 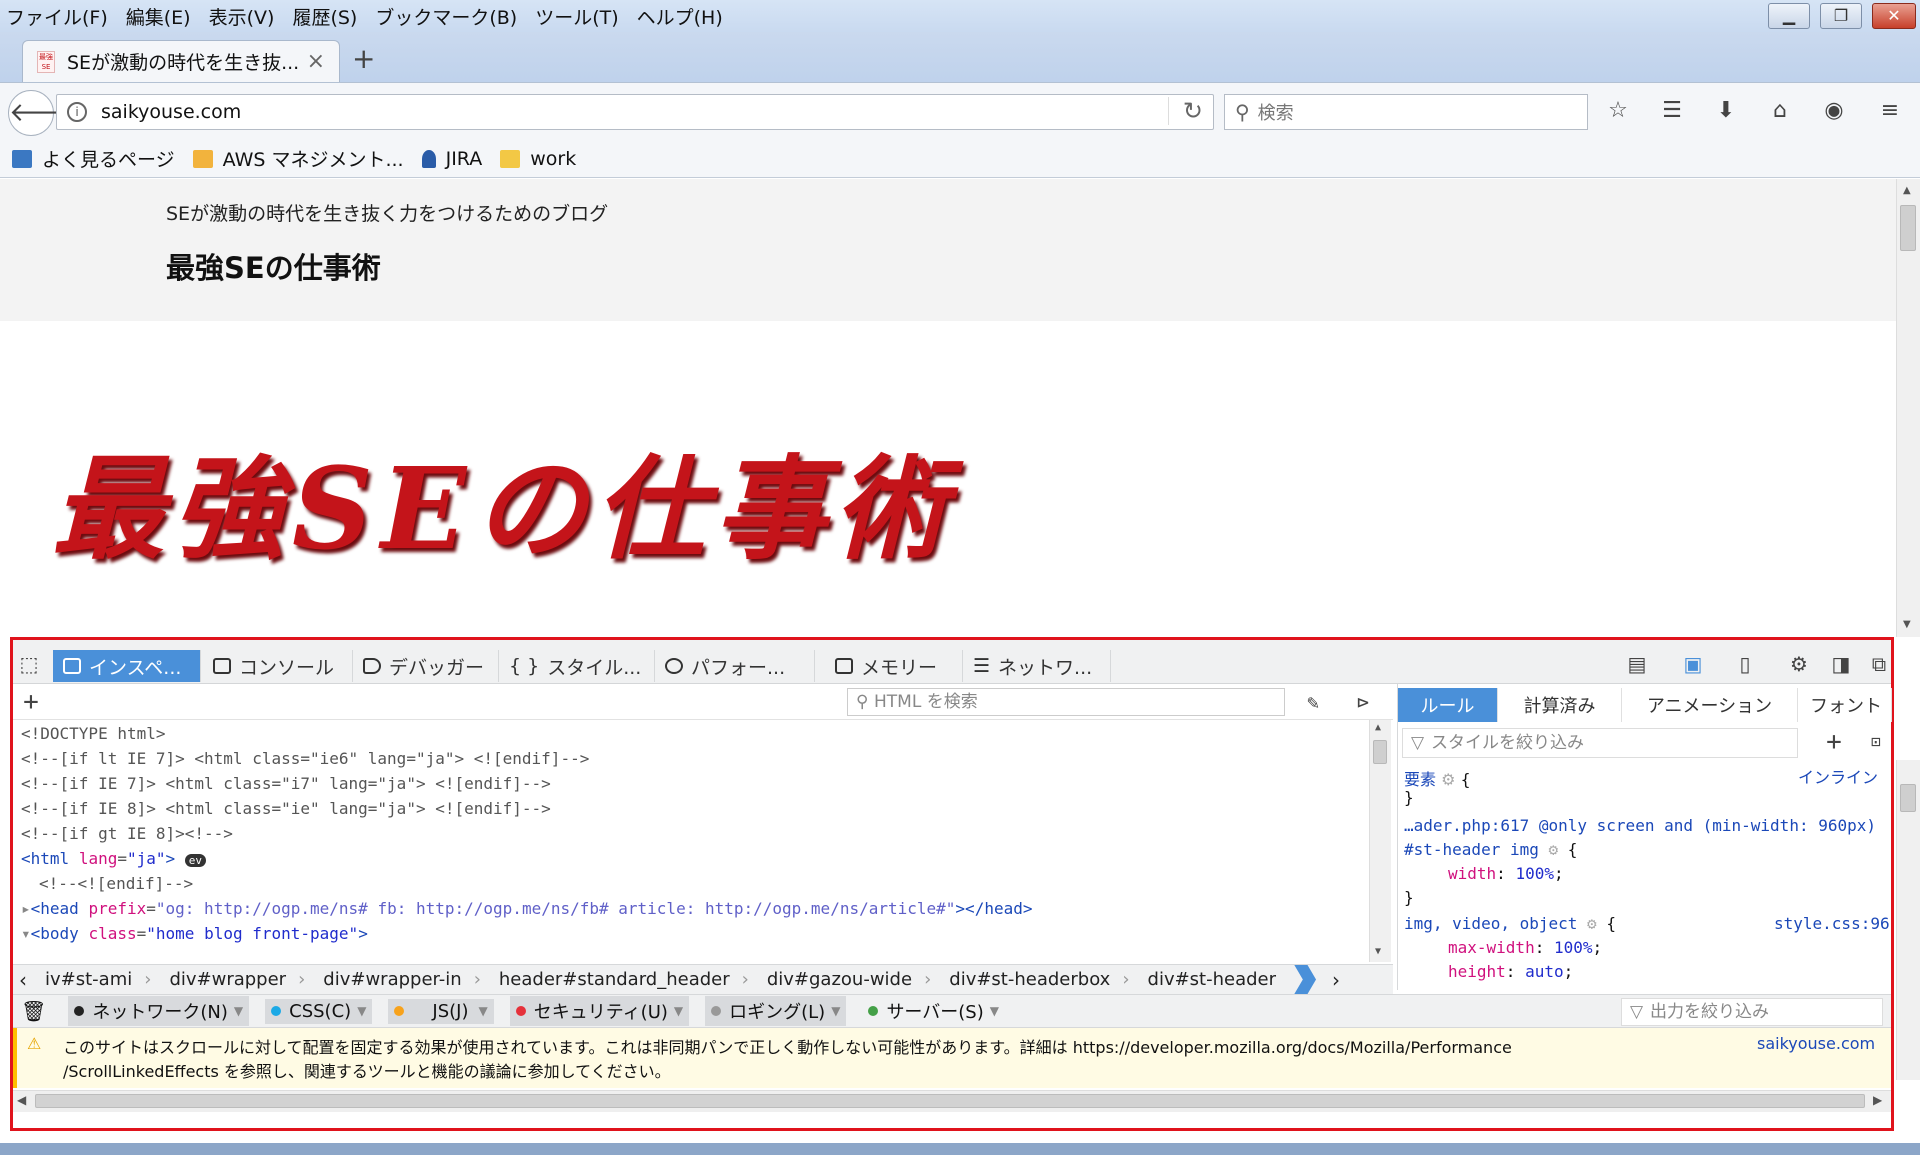 I want to click on markup-line-html: <html lang="ja"> ev, so click(x=114, y=858).